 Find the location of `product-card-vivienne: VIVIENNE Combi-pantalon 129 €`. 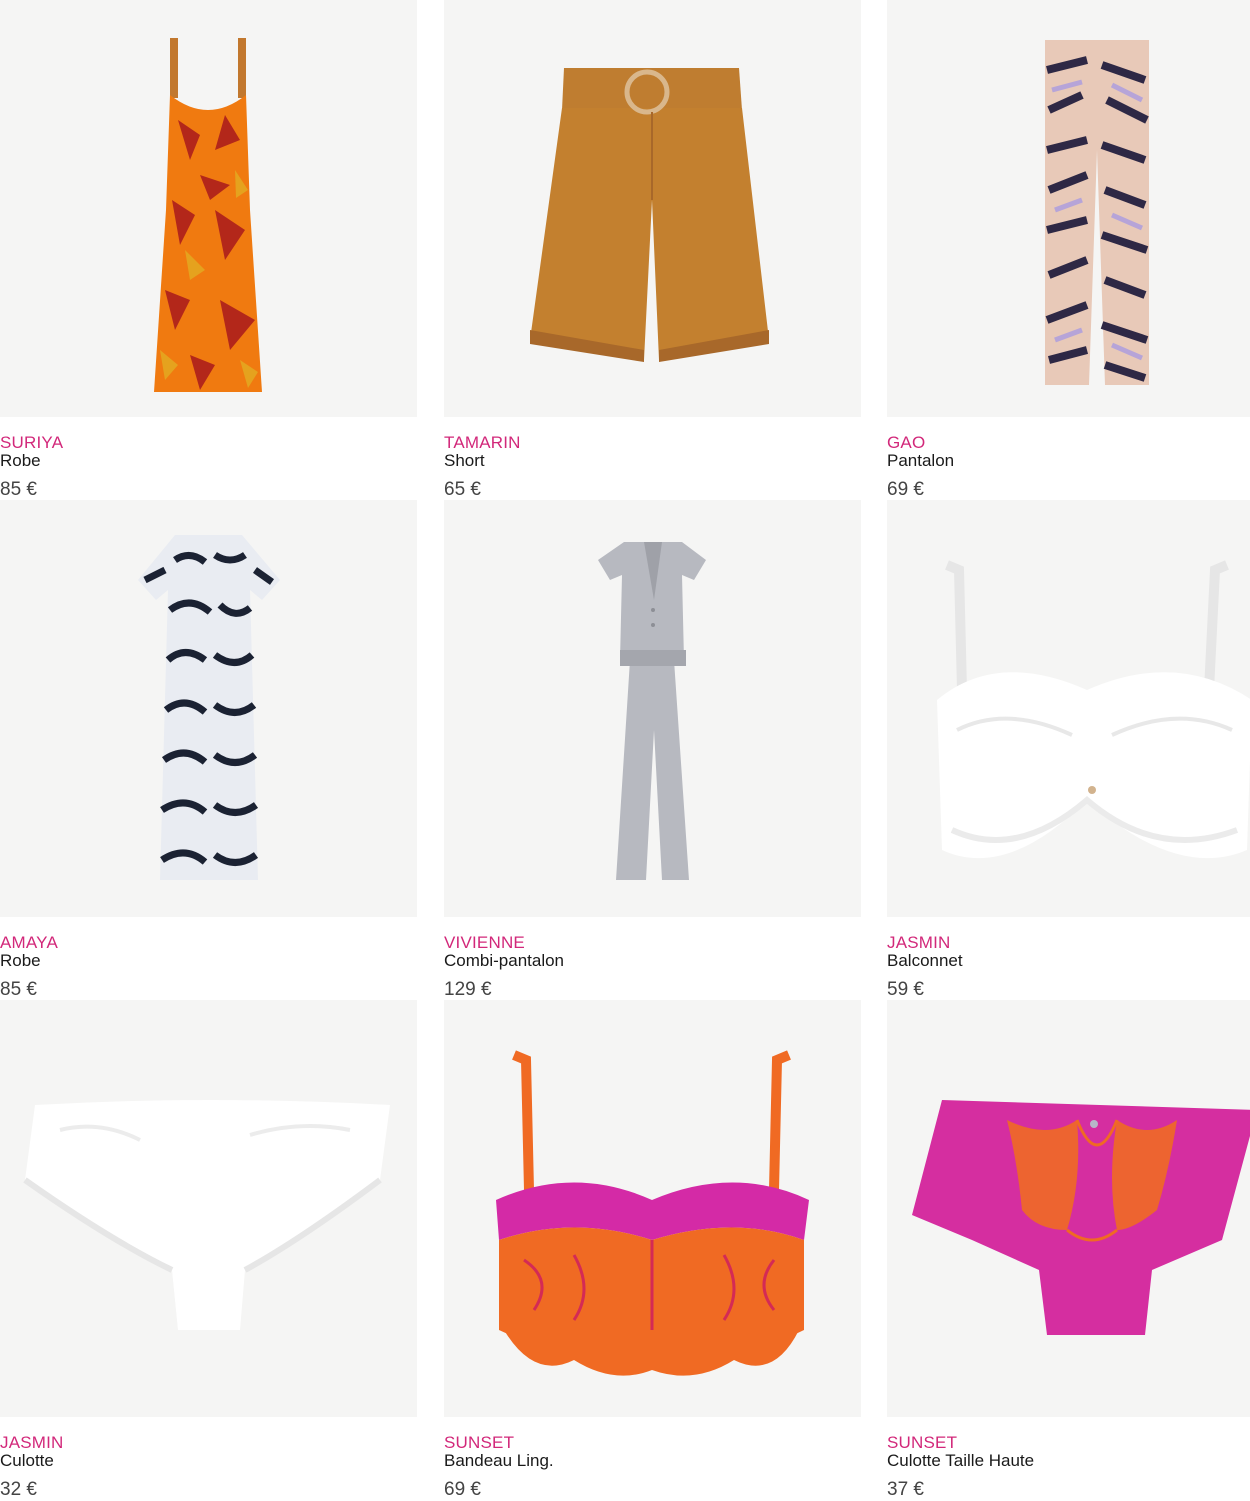

product-card-vivienne: VIVIENNE Combi-pantalon 129 € is located at coordinates (652, 750).